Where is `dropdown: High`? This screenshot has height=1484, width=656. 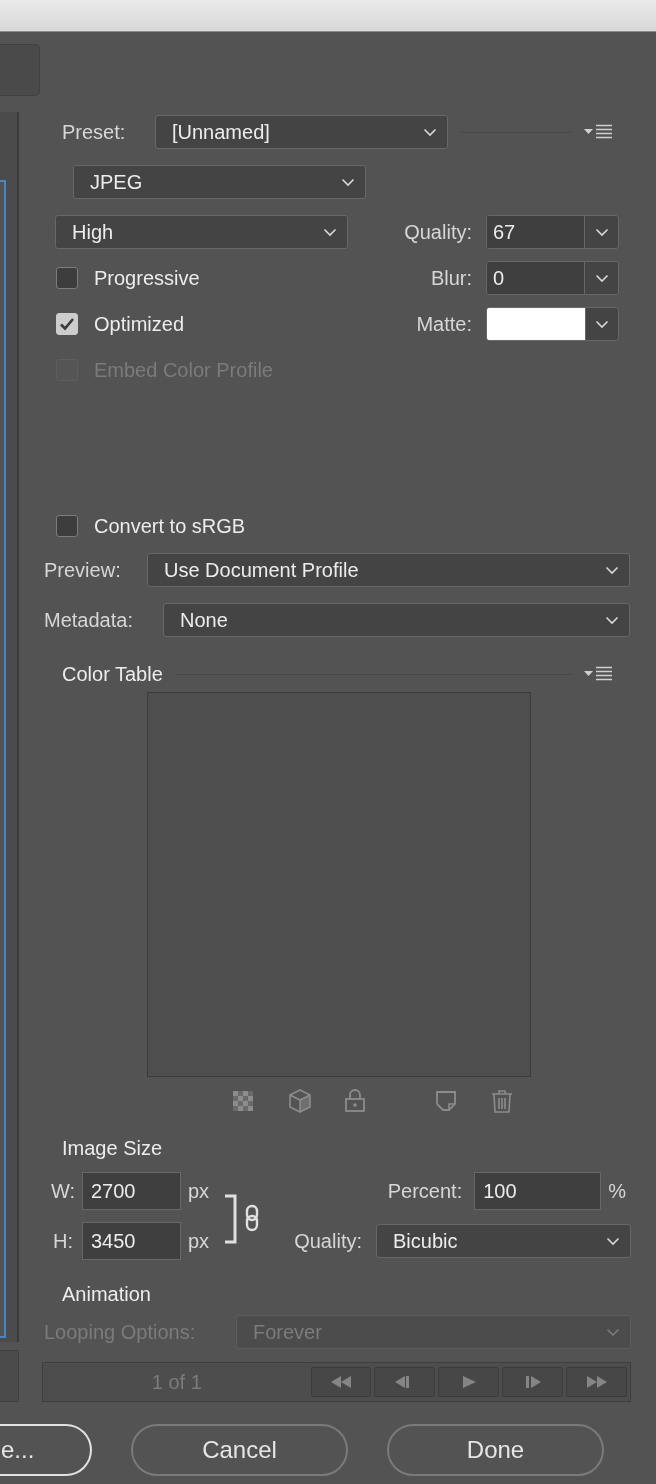
dropdown: High is located at coordinates (201, 232).